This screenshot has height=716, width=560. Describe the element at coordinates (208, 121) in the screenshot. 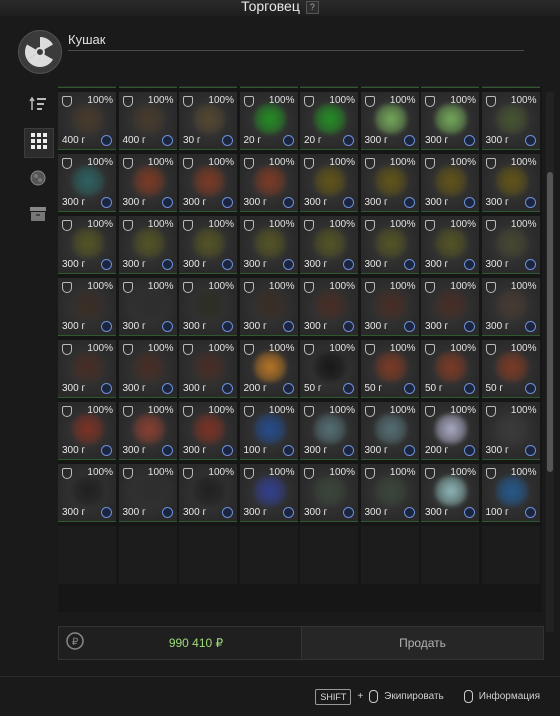

I see `item-slot: 100% 30 г` at that location.